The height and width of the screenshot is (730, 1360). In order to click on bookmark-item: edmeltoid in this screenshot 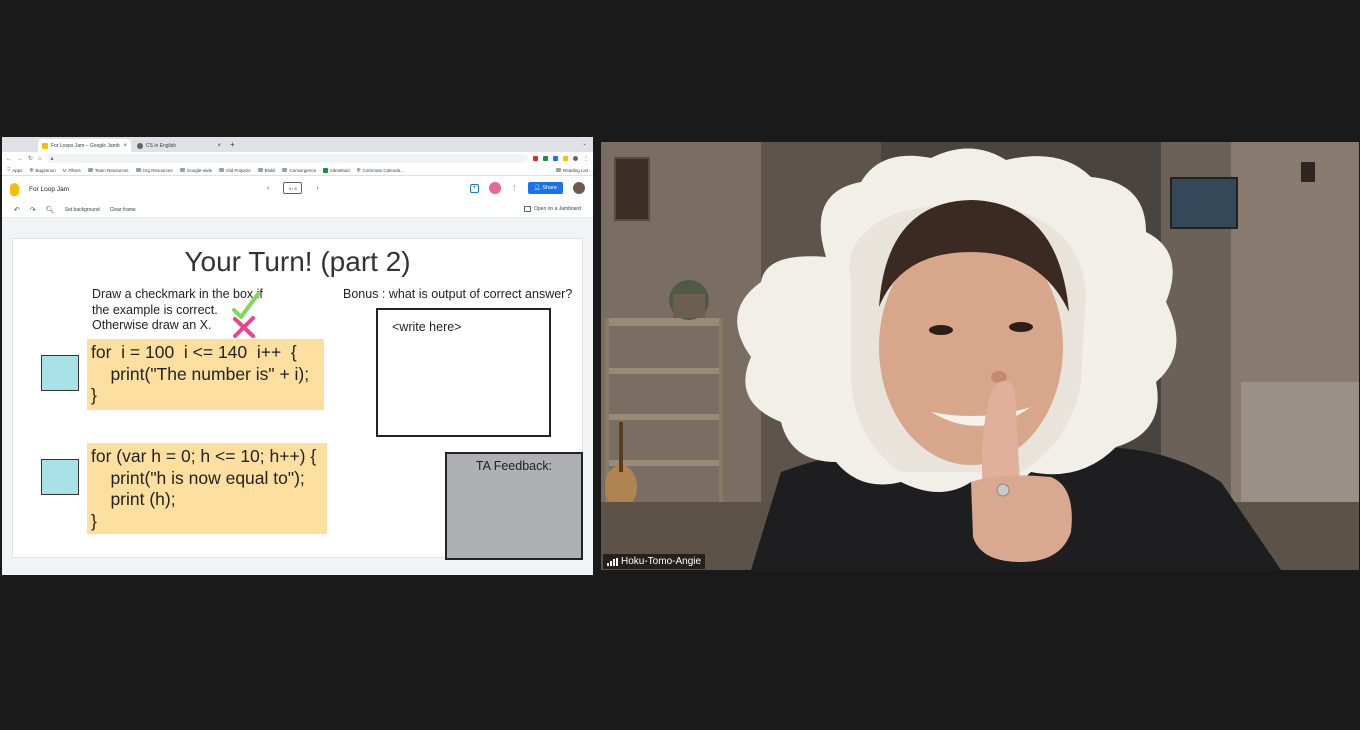, I will do `click(336, 170)`.